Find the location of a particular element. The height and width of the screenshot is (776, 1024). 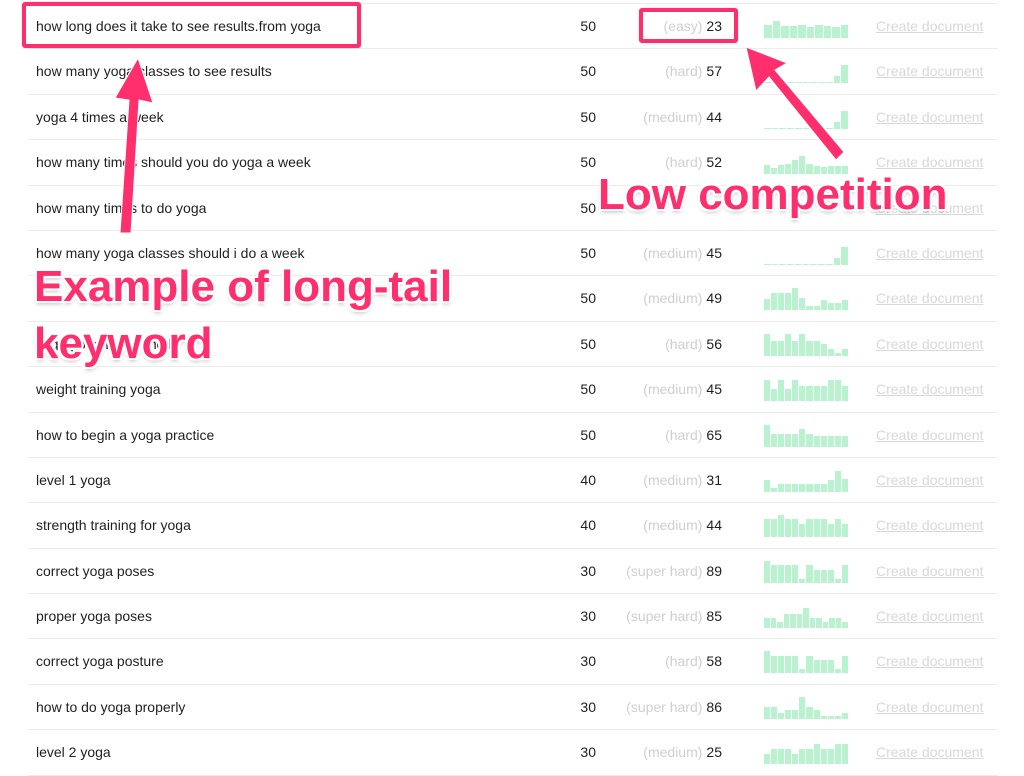

highlight-difficulty-box is located at coordinates (688, 25).